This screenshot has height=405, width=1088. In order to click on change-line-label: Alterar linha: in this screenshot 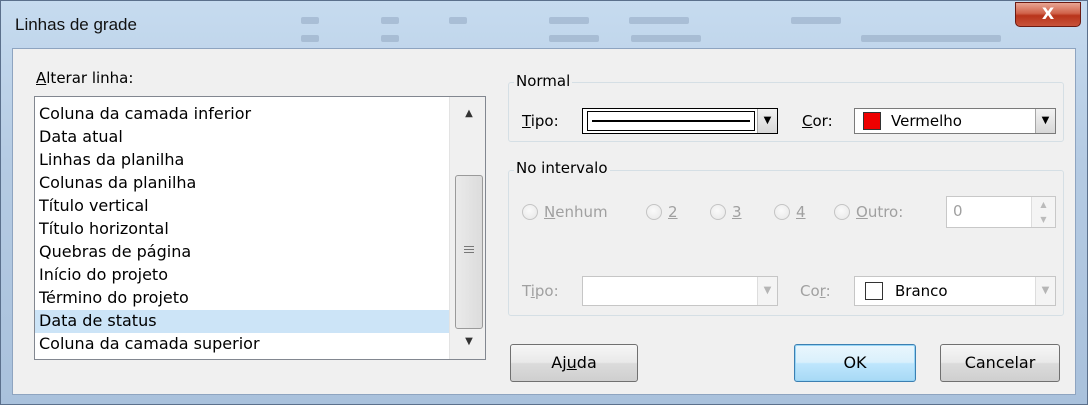, I will do `click(84, 78)`.